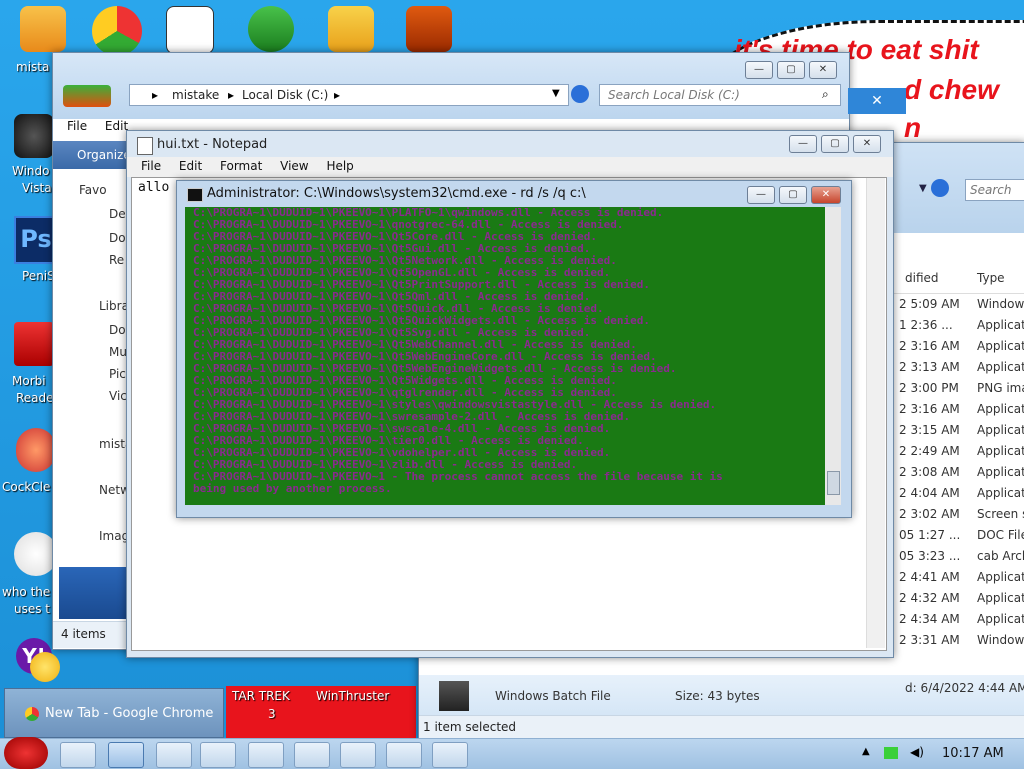 The width and height of the screenshot is (1024, 769). What do you see at coordinates (929, 493) in the screenshot?
I see `row-modified: 2 4:04 AM` at bounding box center [929, 493].